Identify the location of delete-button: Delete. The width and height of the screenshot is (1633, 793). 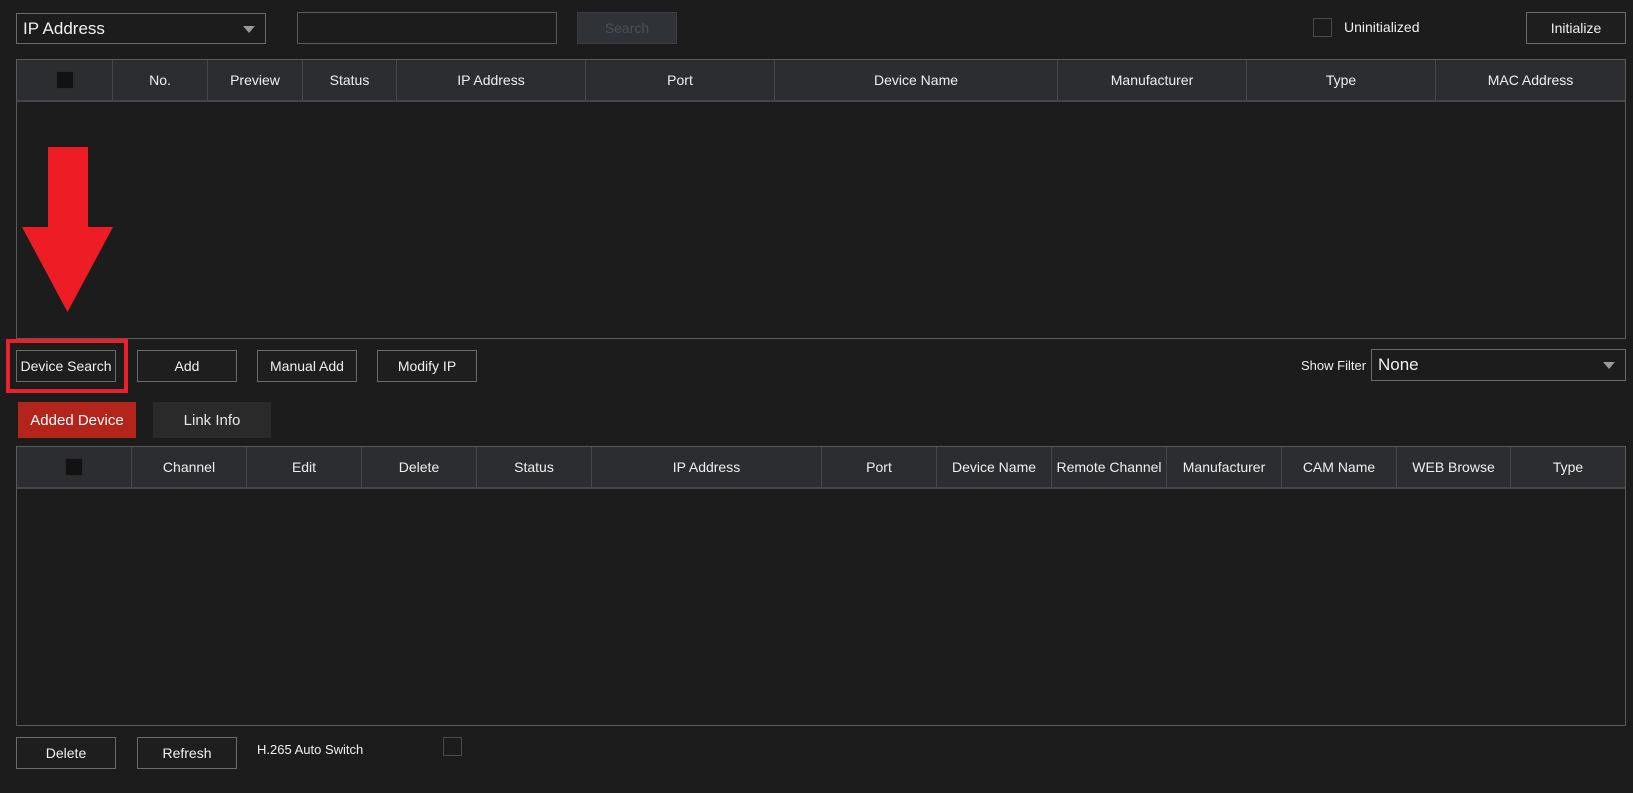
(66, 753).